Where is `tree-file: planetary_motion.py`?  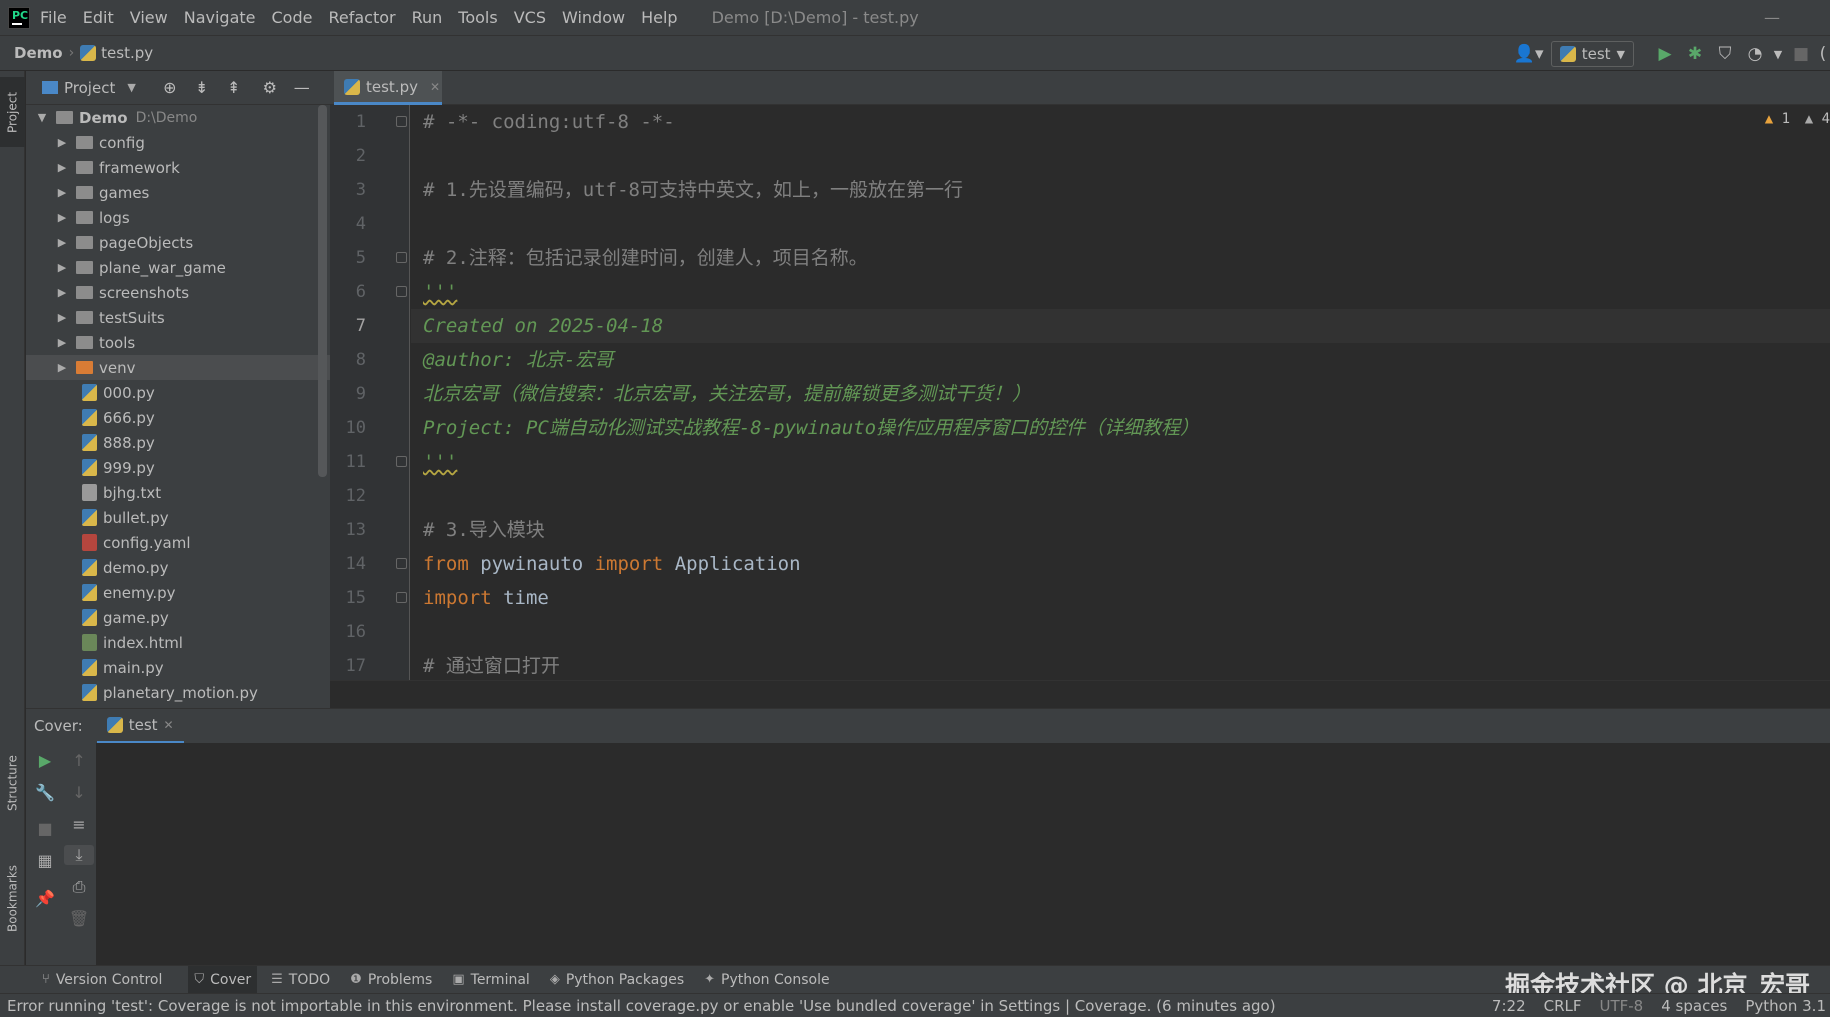 tree-file: planetary_motion.py is located at coordinates (178, 692).